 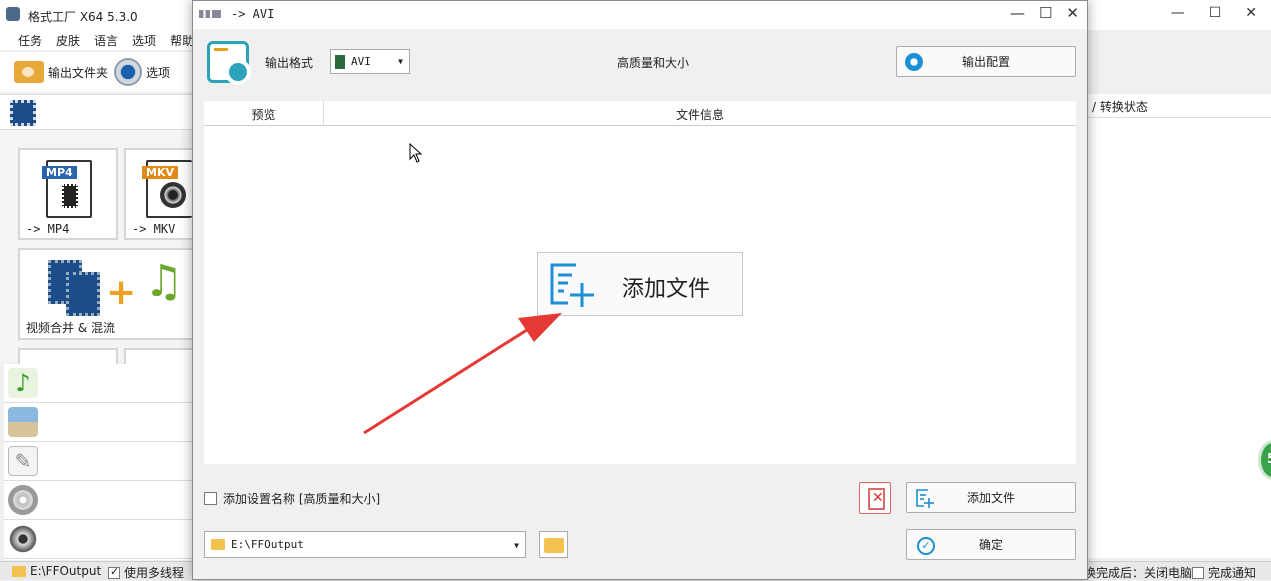 I want to click on avi-file-icon, so click(x=340, y=61).